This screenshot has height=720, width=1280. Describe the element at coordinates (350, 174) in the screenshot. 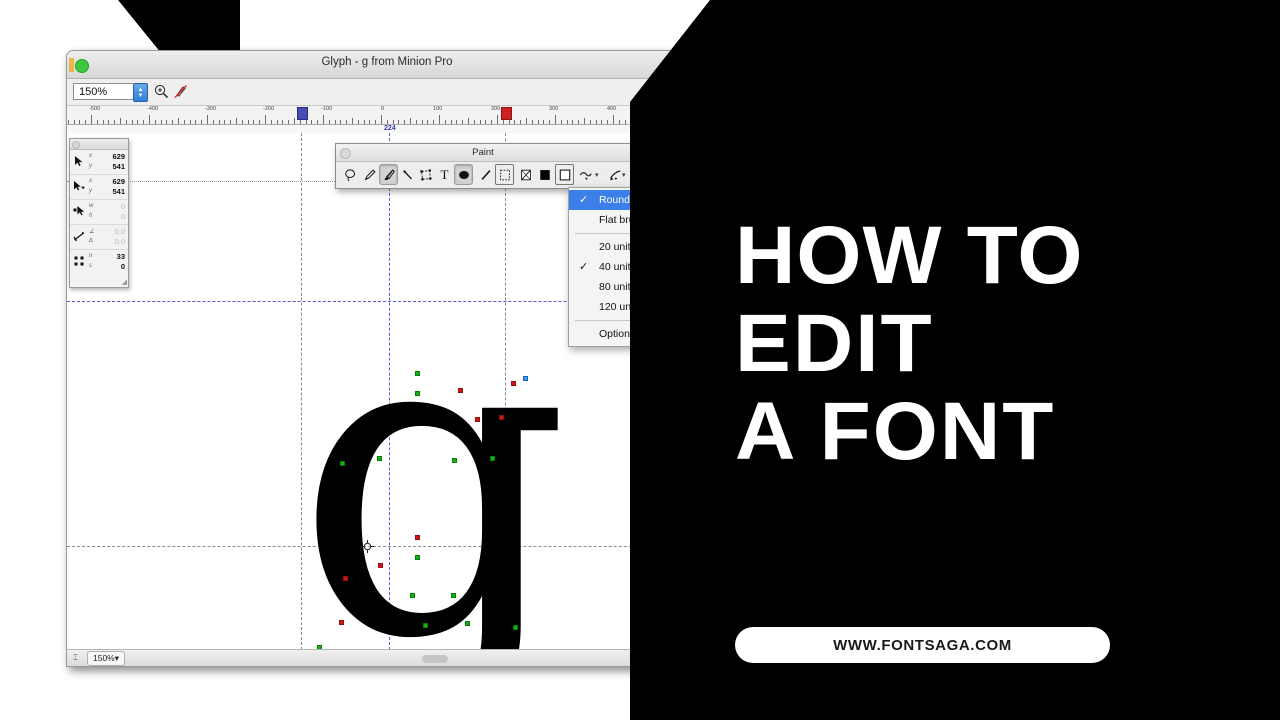

I see `lasso-tool` at that location.